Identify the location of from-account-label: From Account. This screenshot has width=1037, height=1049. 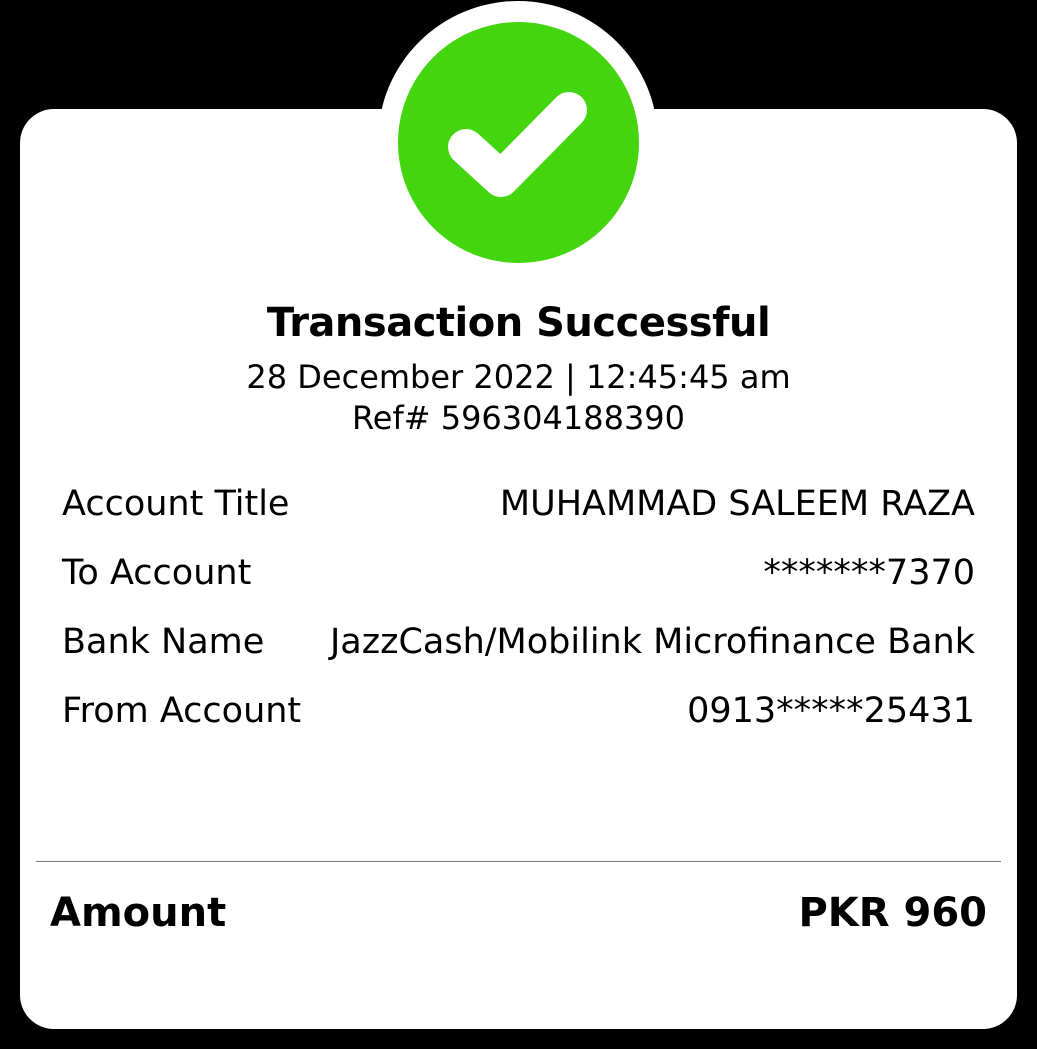
(182, 711).